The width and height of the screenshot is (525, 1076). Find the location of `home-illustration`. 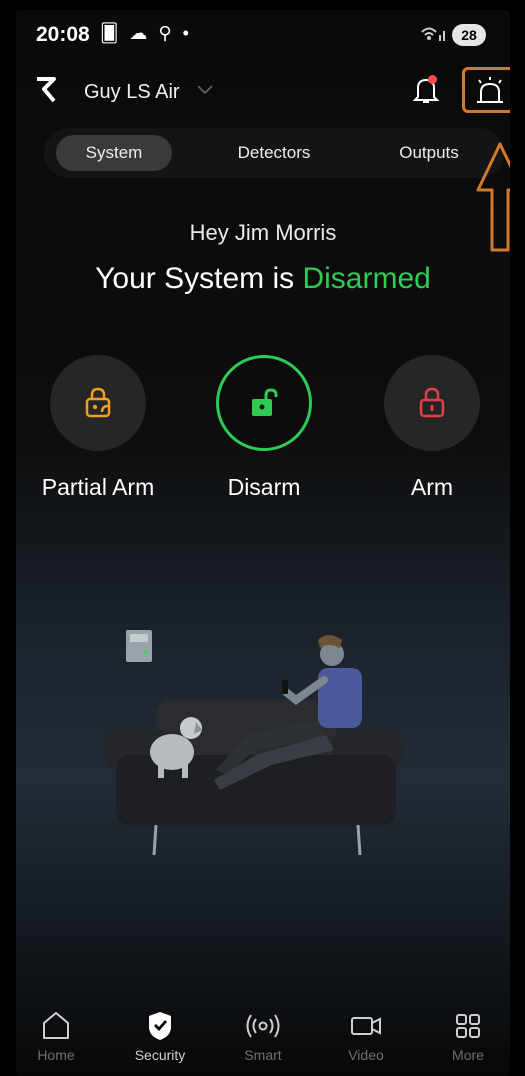

home-illustration is located at coordinates (253, 743).